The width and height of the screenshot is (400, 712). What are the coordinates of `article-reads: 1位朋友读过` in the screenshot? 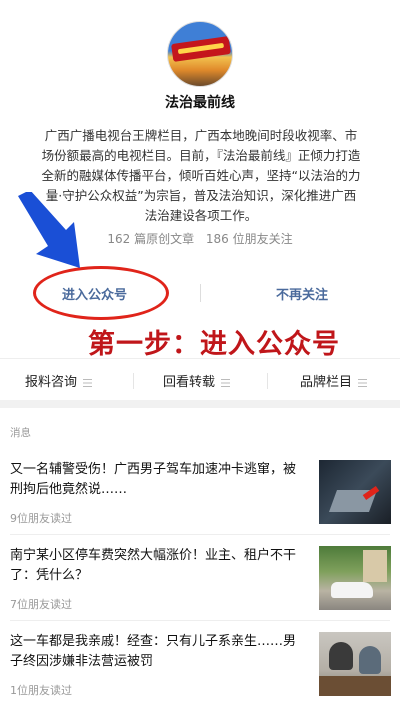 It's located at (41, 690).